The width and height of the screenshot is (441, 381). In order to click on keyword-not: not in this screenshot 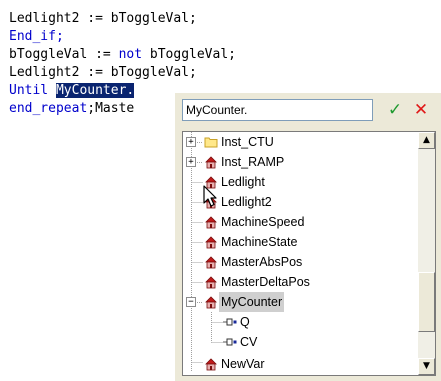, I will do `click(130, 54)`.